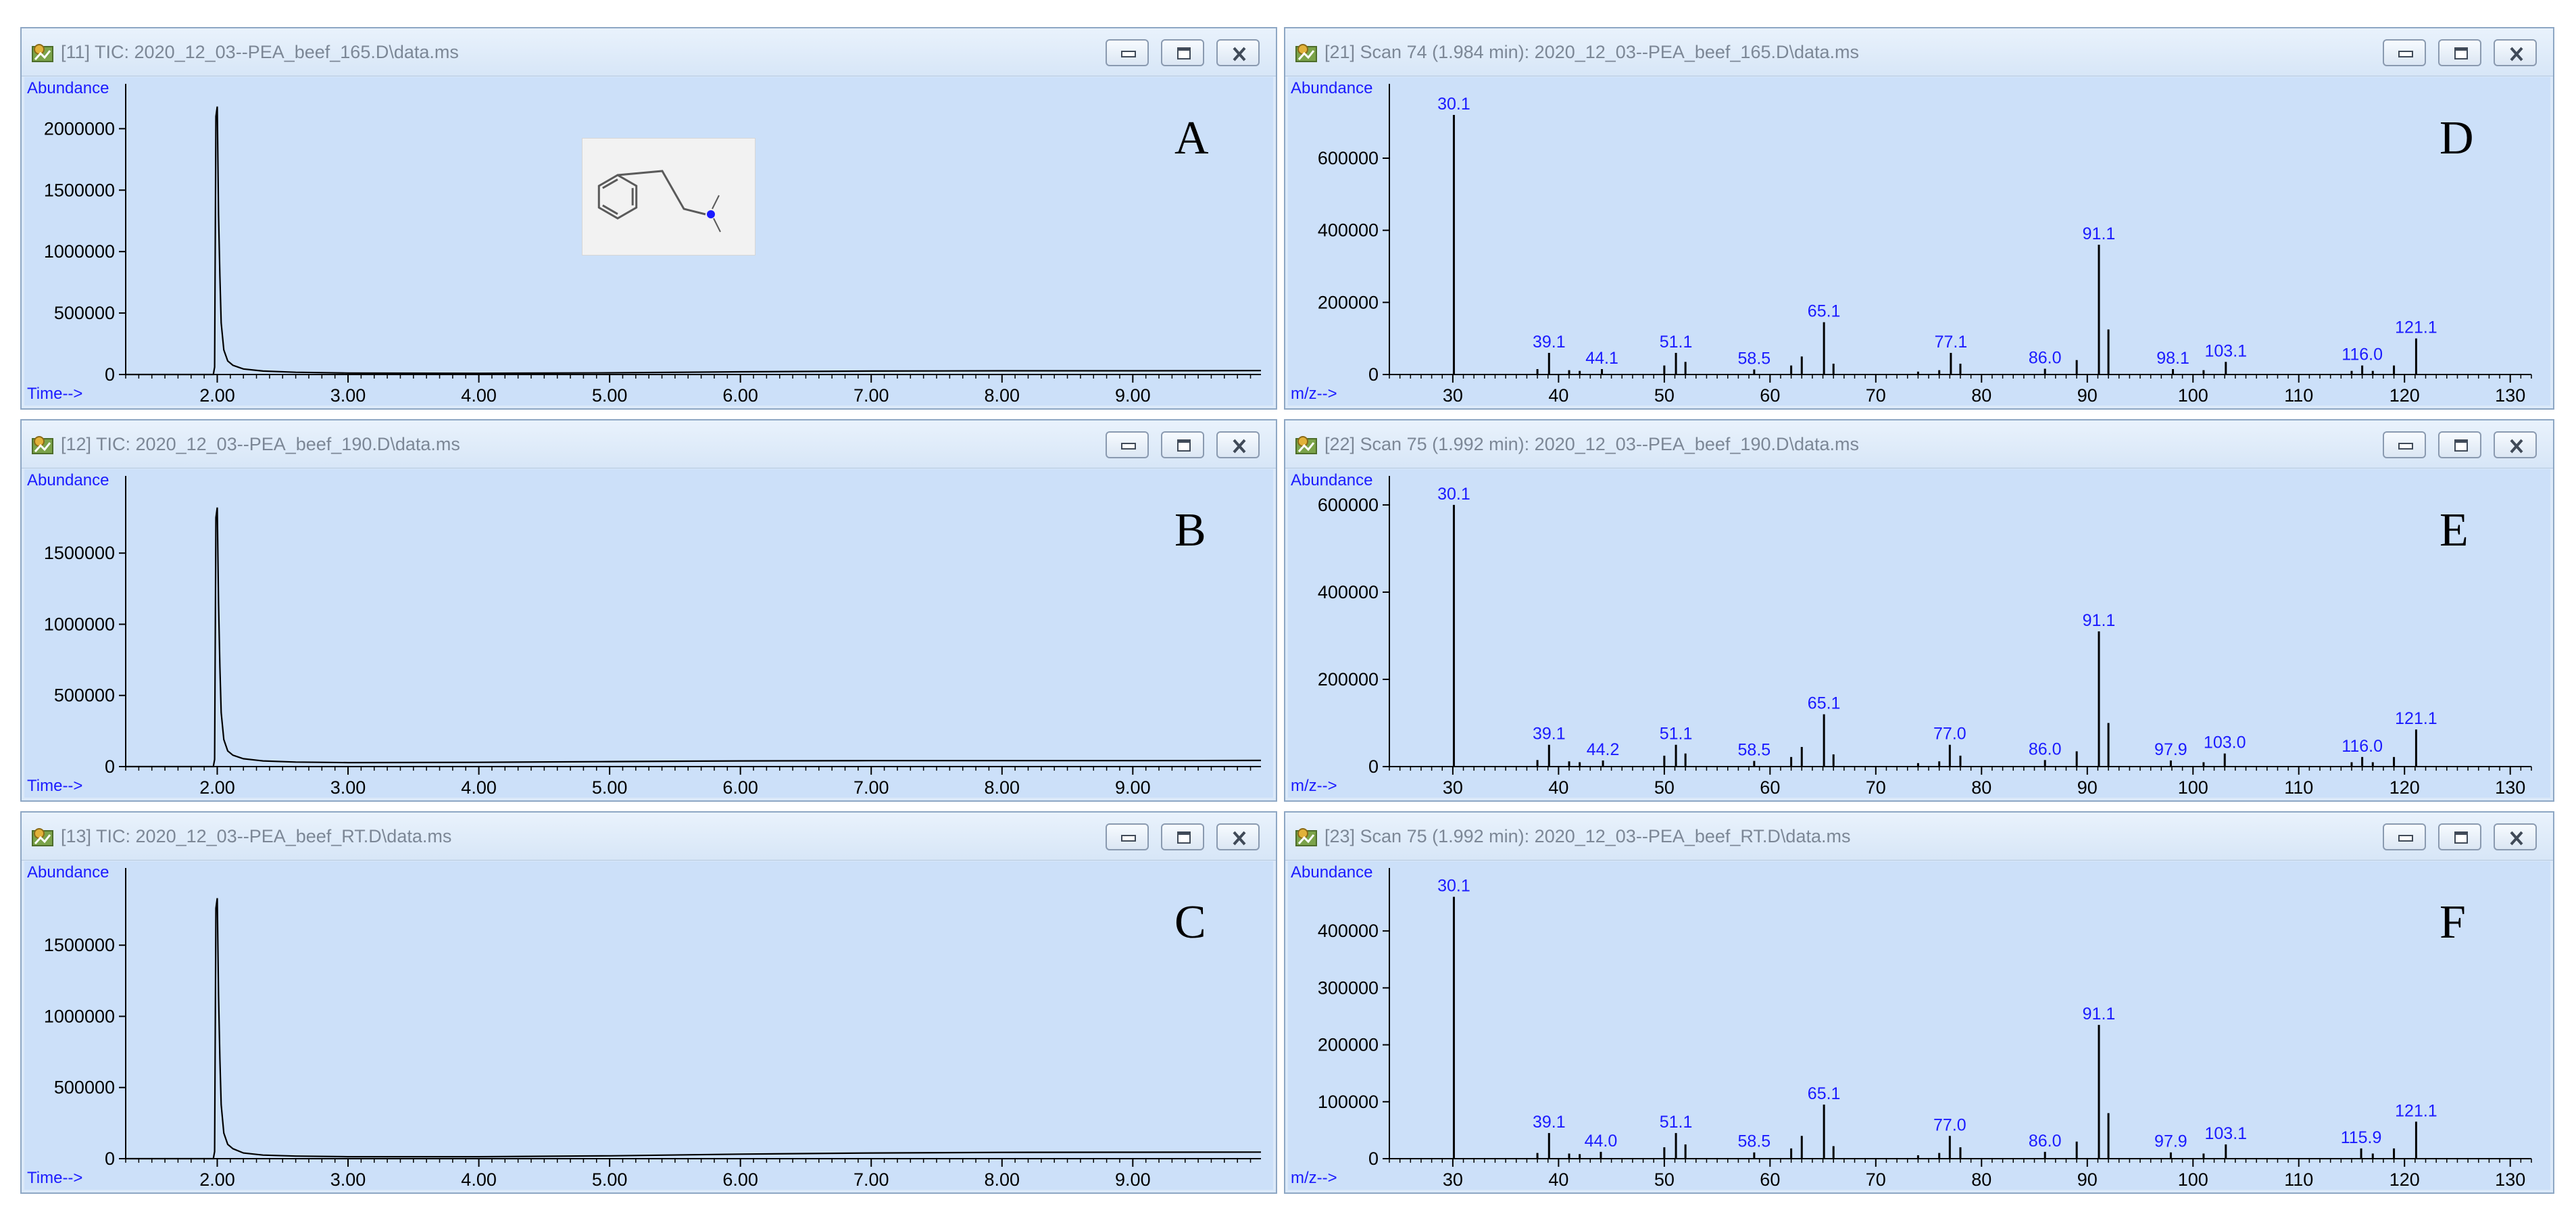 The image size is (2576, 1231). I want to click on peak-label: 121.1, so click(2416, 327).